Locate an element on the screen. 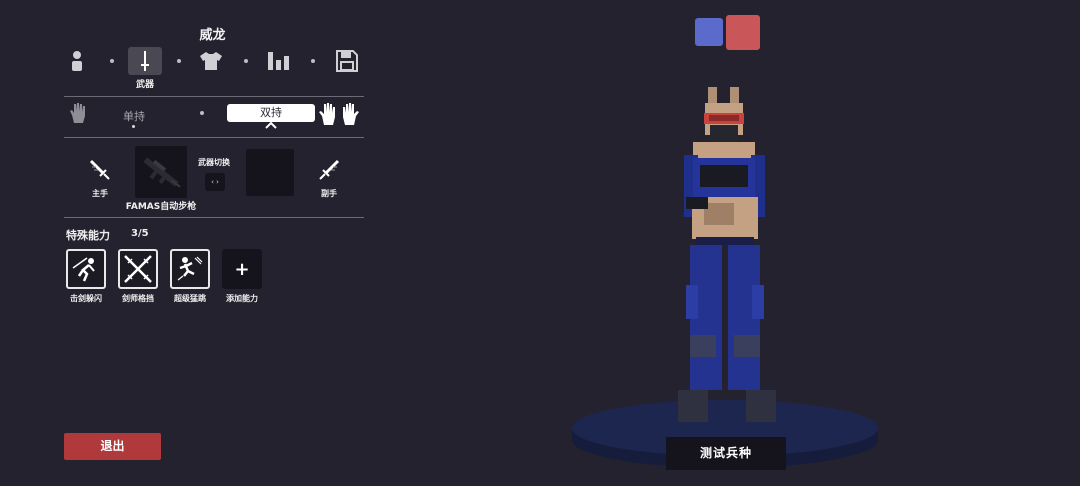  save-icon is located at coordinates (347, 61).